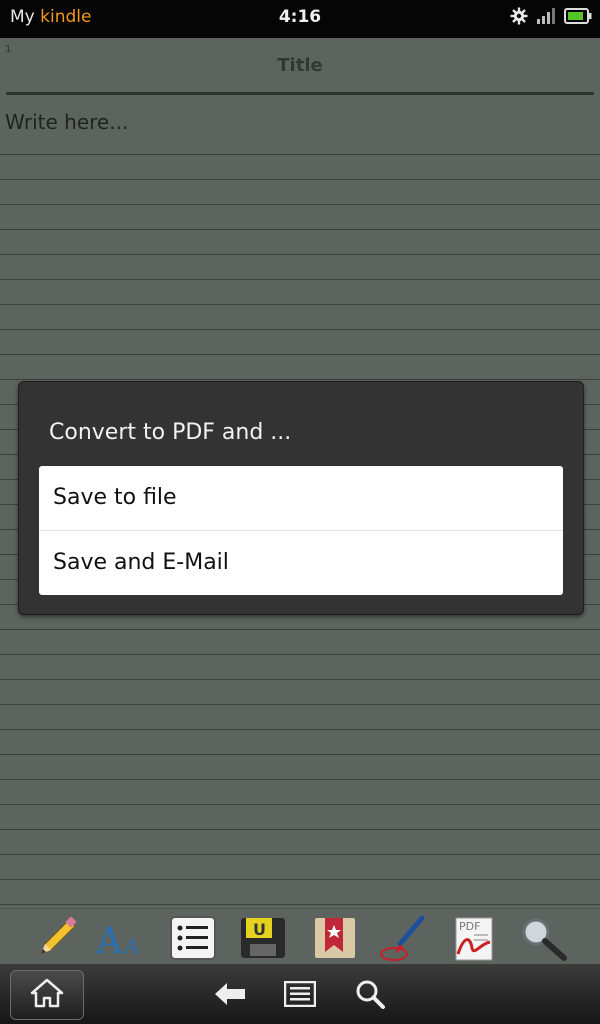 The image size is (600, 1024). Describe the element at coordinates (473, 938) in the screenshot. I see `pdf-icon: PDF` at that location.